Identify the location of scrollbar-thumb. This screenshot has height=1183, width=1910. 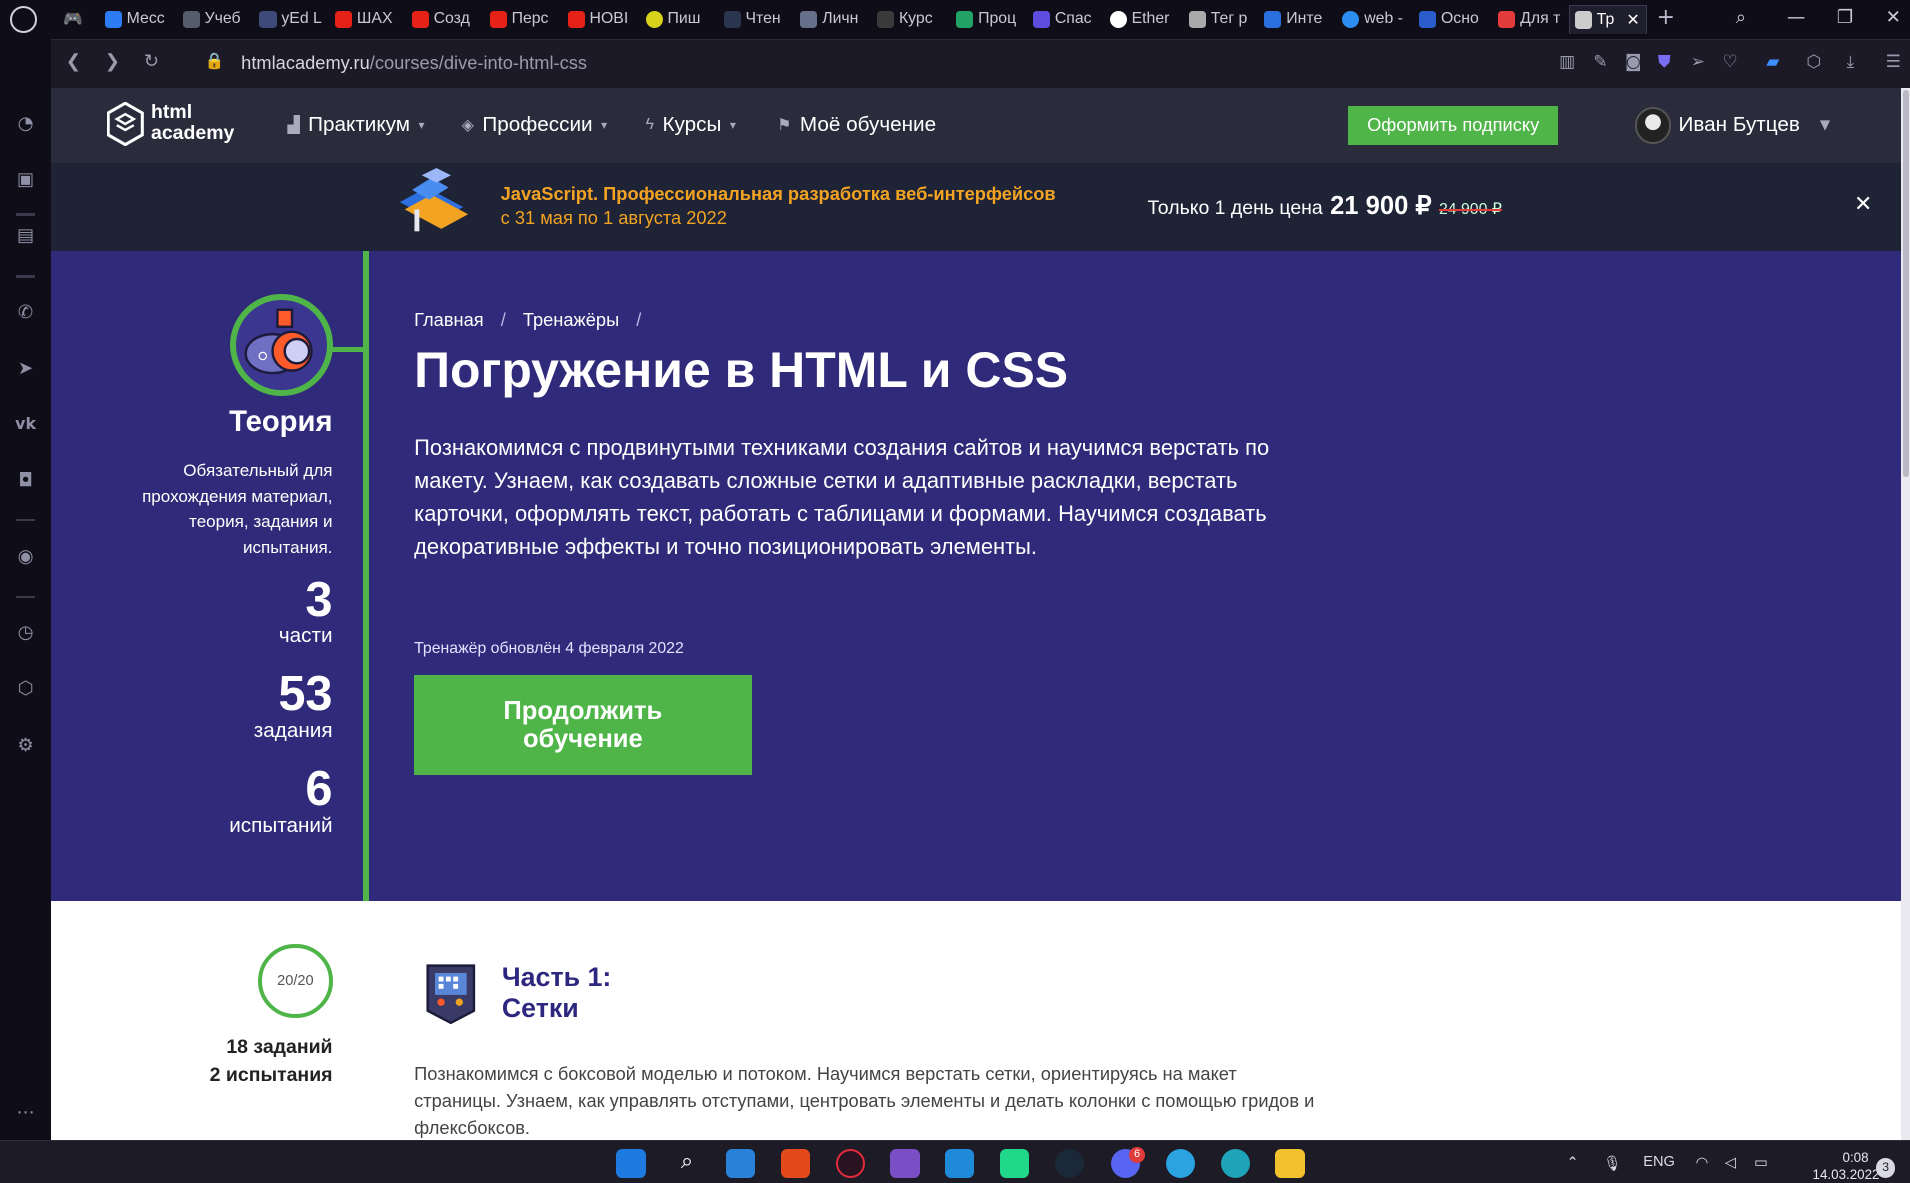
(1905, 284).